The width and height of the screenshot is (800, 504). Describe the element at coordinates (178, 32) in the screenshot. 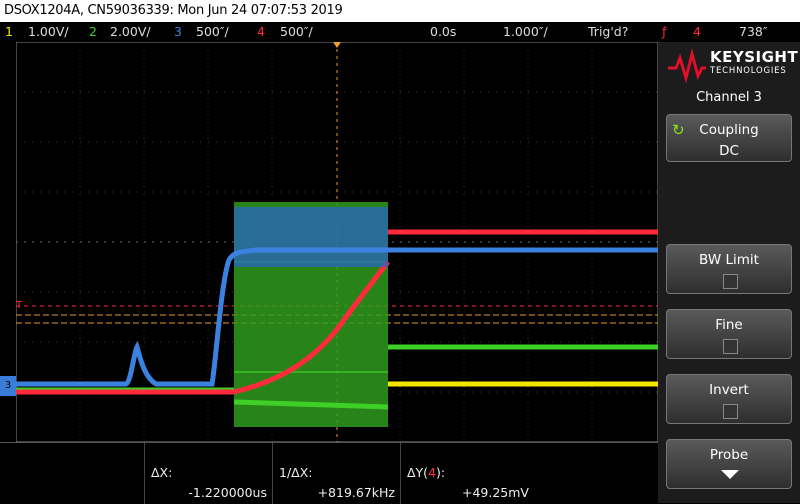

I see `ch3-number: 3` at that location.